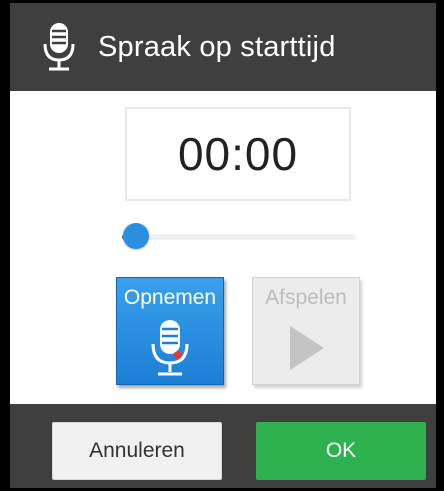 The height and width of the screenshot is (491, 444). I want to click on ok-button: OK, so click(341, 451).